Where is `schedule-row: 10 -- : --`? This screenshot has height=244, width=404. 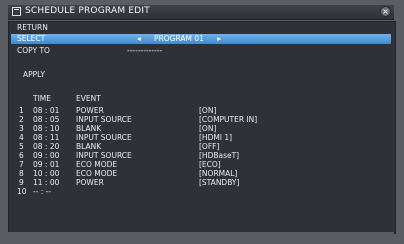 schedule-row: 10 -- : -- is located at coordinates (202, 191).